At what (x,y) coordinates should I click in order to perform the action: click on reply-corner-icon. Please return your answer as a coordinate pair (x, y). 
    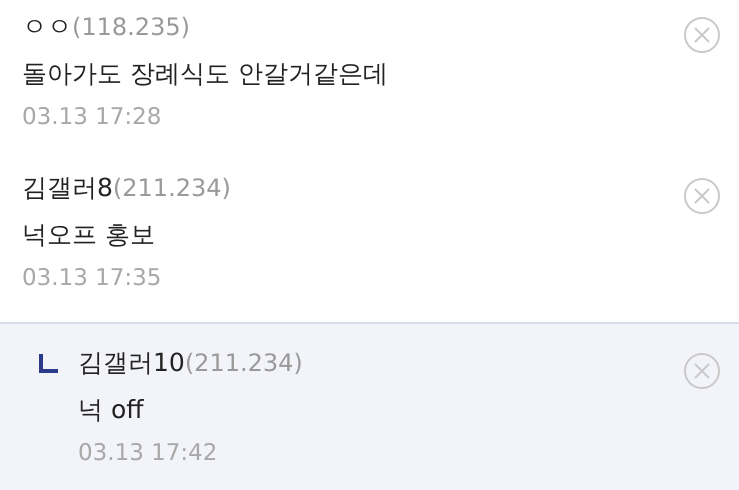
    Looking at the image, I should click on (49, 363).